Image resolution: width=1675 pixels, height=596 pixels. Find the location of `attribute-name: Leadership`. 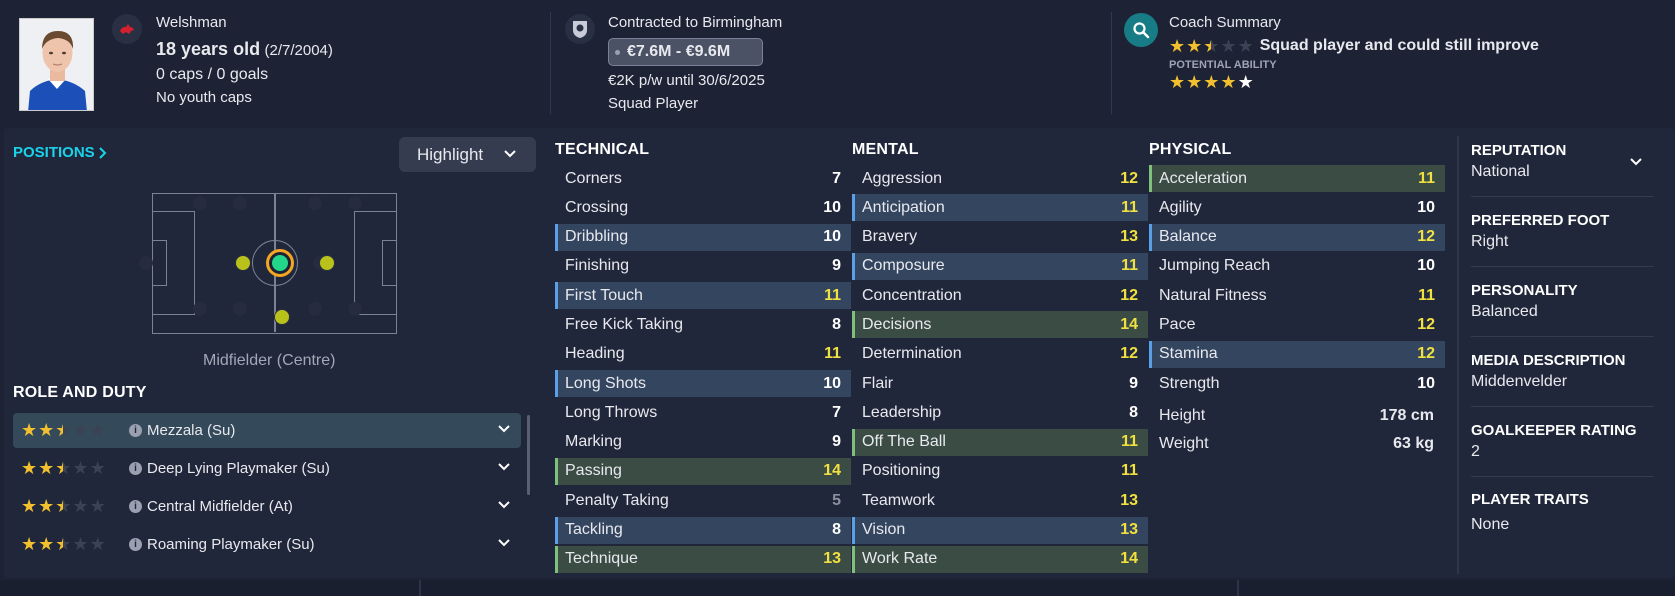

attribute-name: Leadership is located at coordinates (902, 412).